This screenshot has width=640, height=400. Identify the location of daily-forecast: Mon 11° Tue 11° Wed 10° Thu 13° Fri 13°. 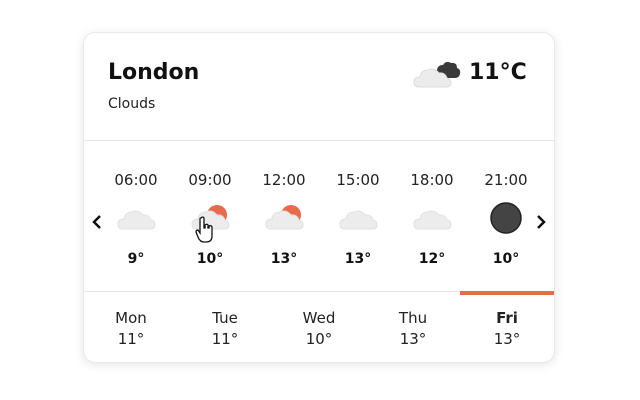
(319, 327).